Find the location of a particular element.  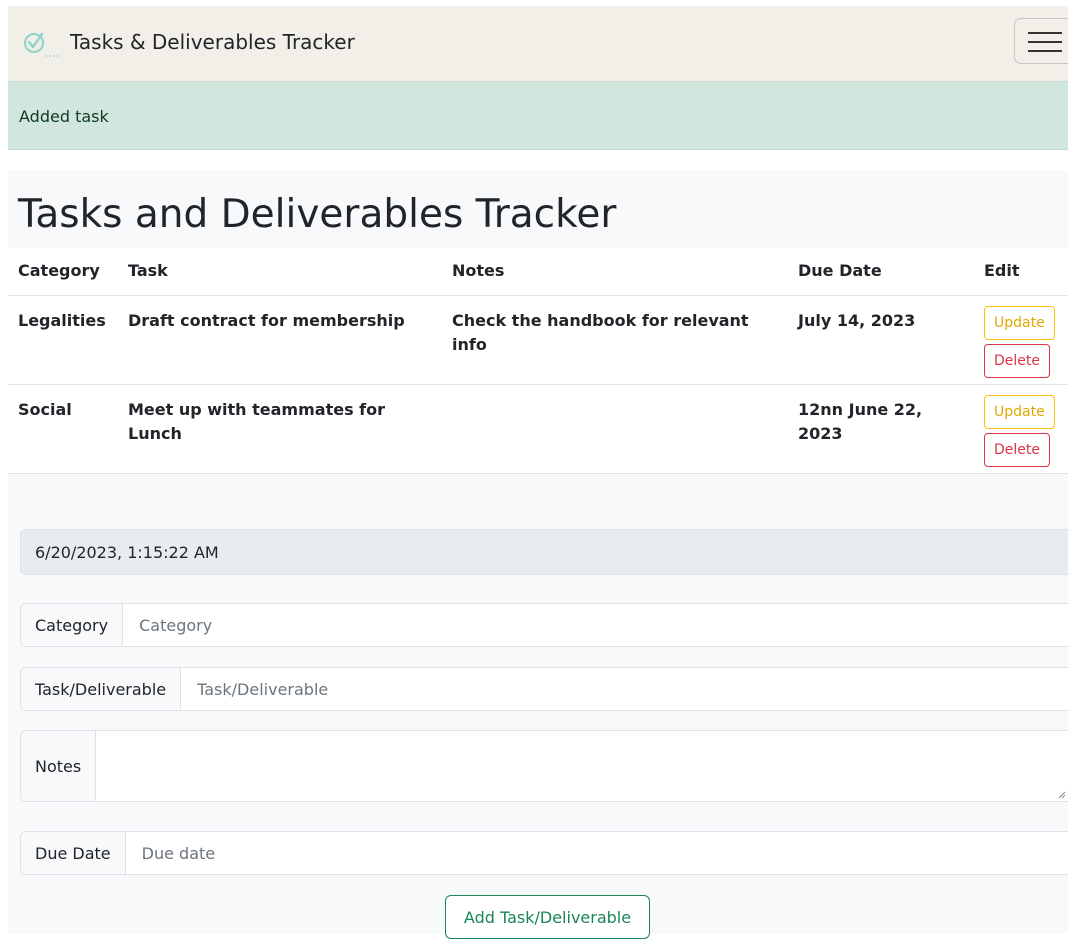

hamburger-menu-icon is located at coordinates (1045, 33).